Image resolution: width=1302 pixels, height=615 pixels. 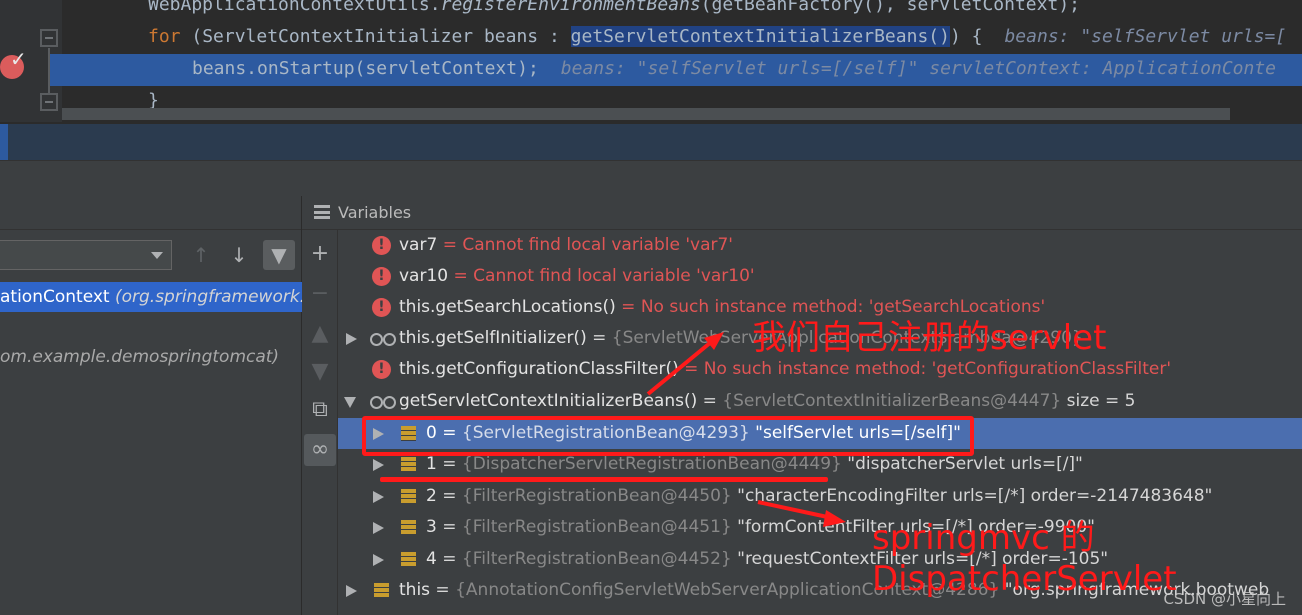 I want to click on keyword-for: for, so click(x=164, y=36).